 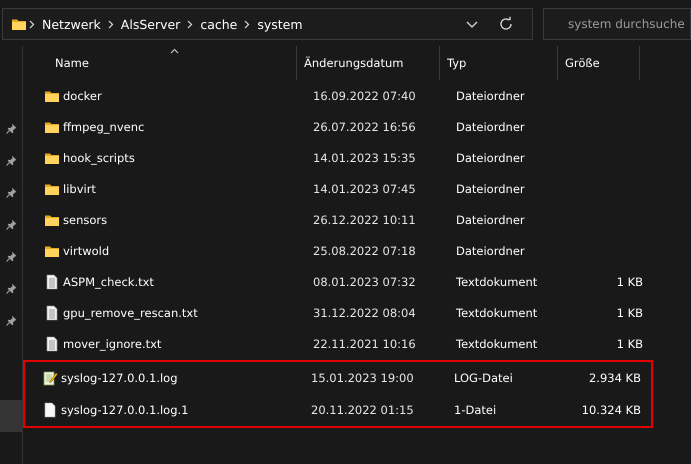 I want to click on file-row: hook_scripts 14.01.2023 15:35 Dateiordner, so click(x=363, y=157).